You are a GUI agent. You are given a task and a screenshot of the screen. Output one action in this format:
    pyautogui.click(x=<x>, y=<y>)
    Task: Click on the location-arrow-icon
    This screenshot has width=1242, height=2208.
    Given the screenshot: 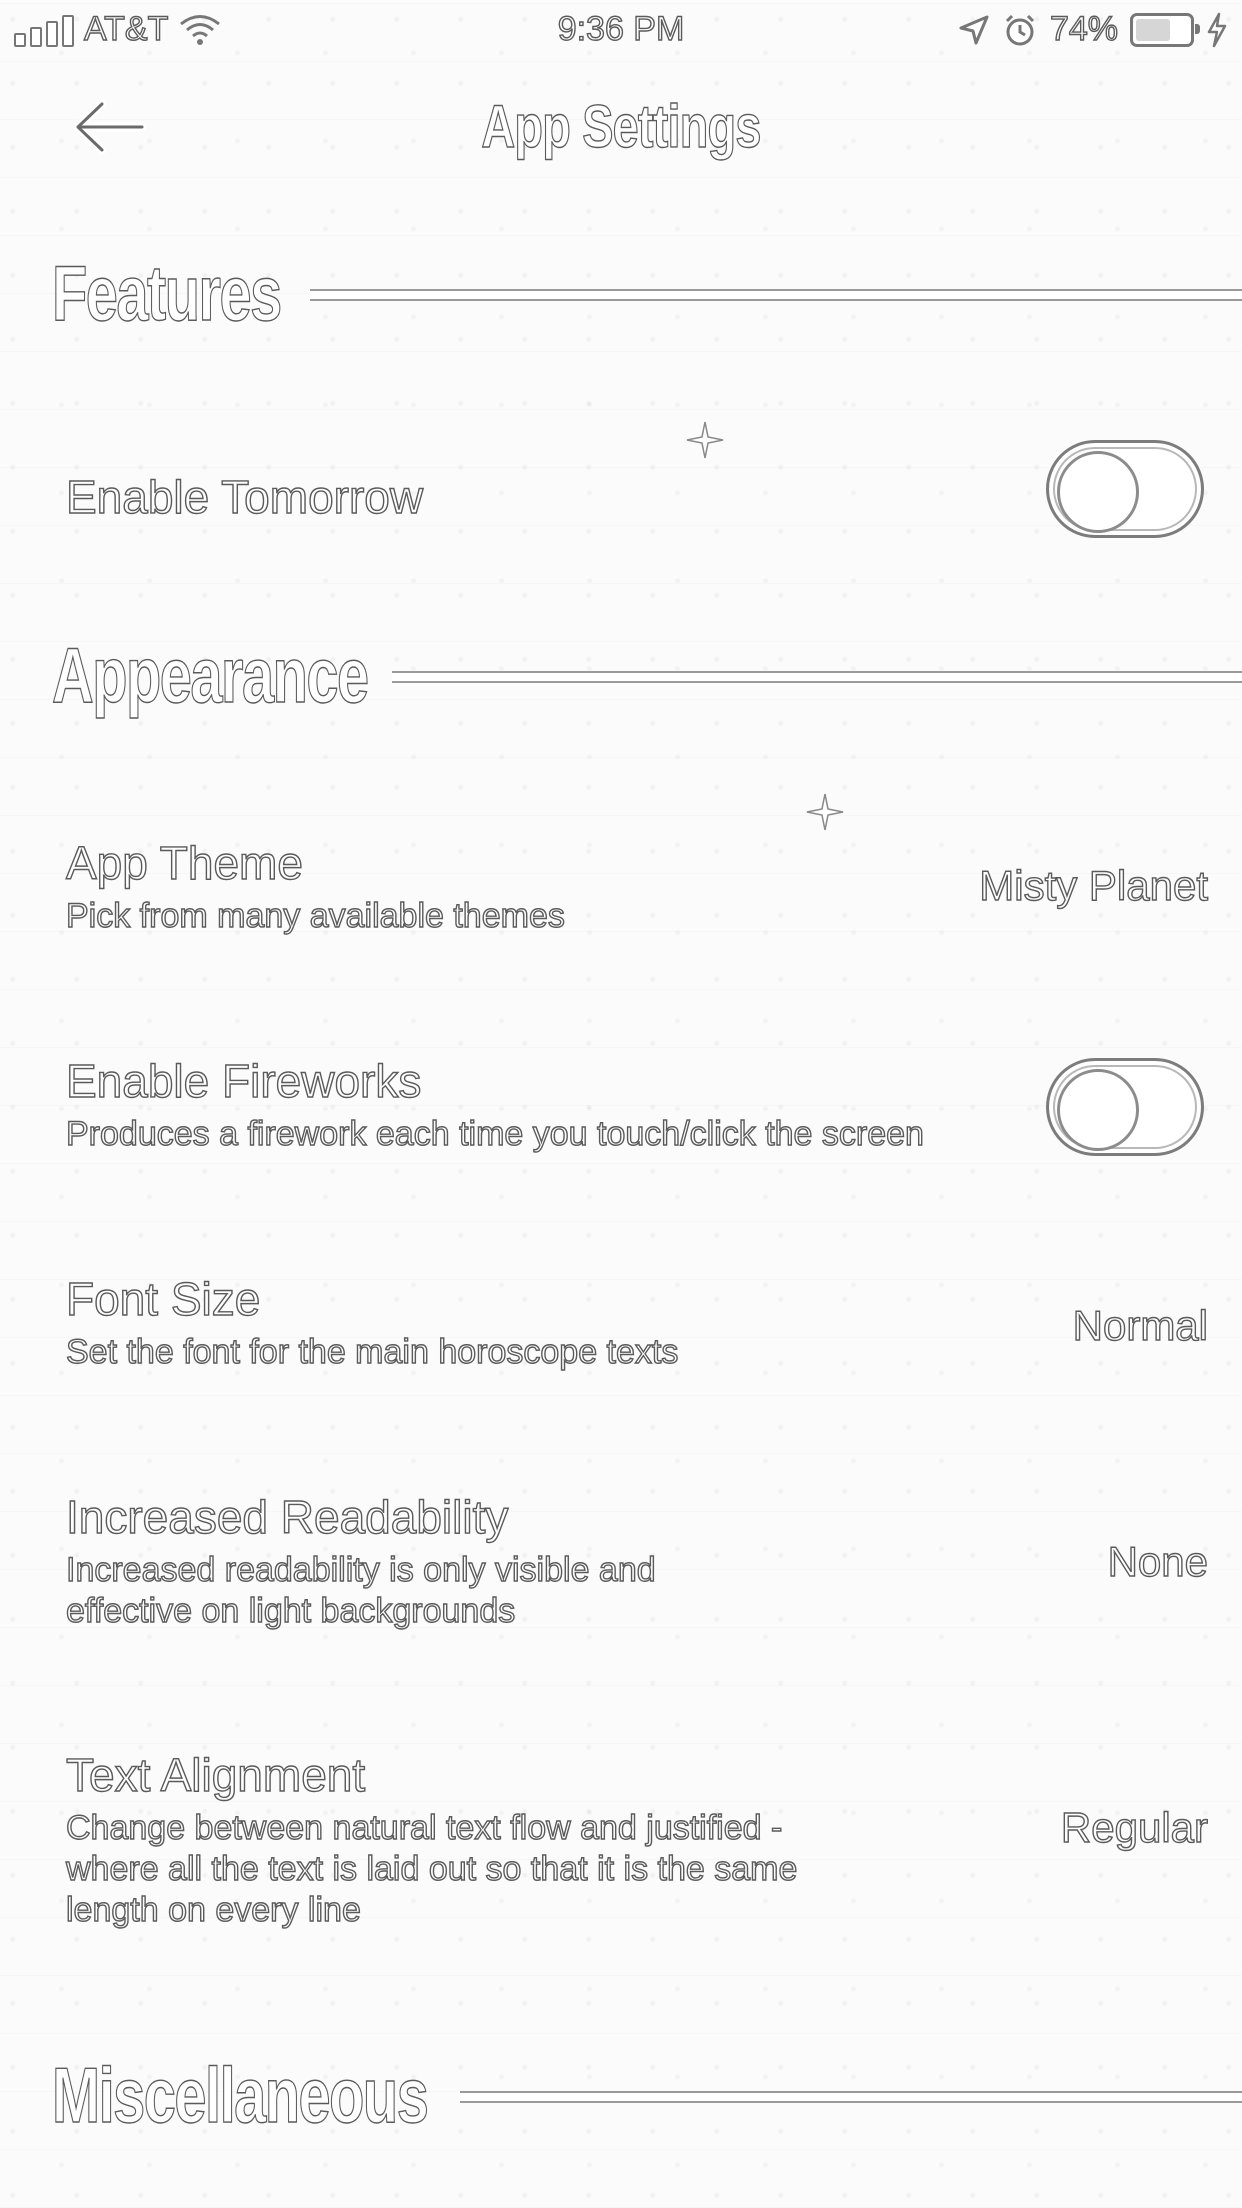 What is the action you would take?
    pyautogui.click(x=974, y=29)
    